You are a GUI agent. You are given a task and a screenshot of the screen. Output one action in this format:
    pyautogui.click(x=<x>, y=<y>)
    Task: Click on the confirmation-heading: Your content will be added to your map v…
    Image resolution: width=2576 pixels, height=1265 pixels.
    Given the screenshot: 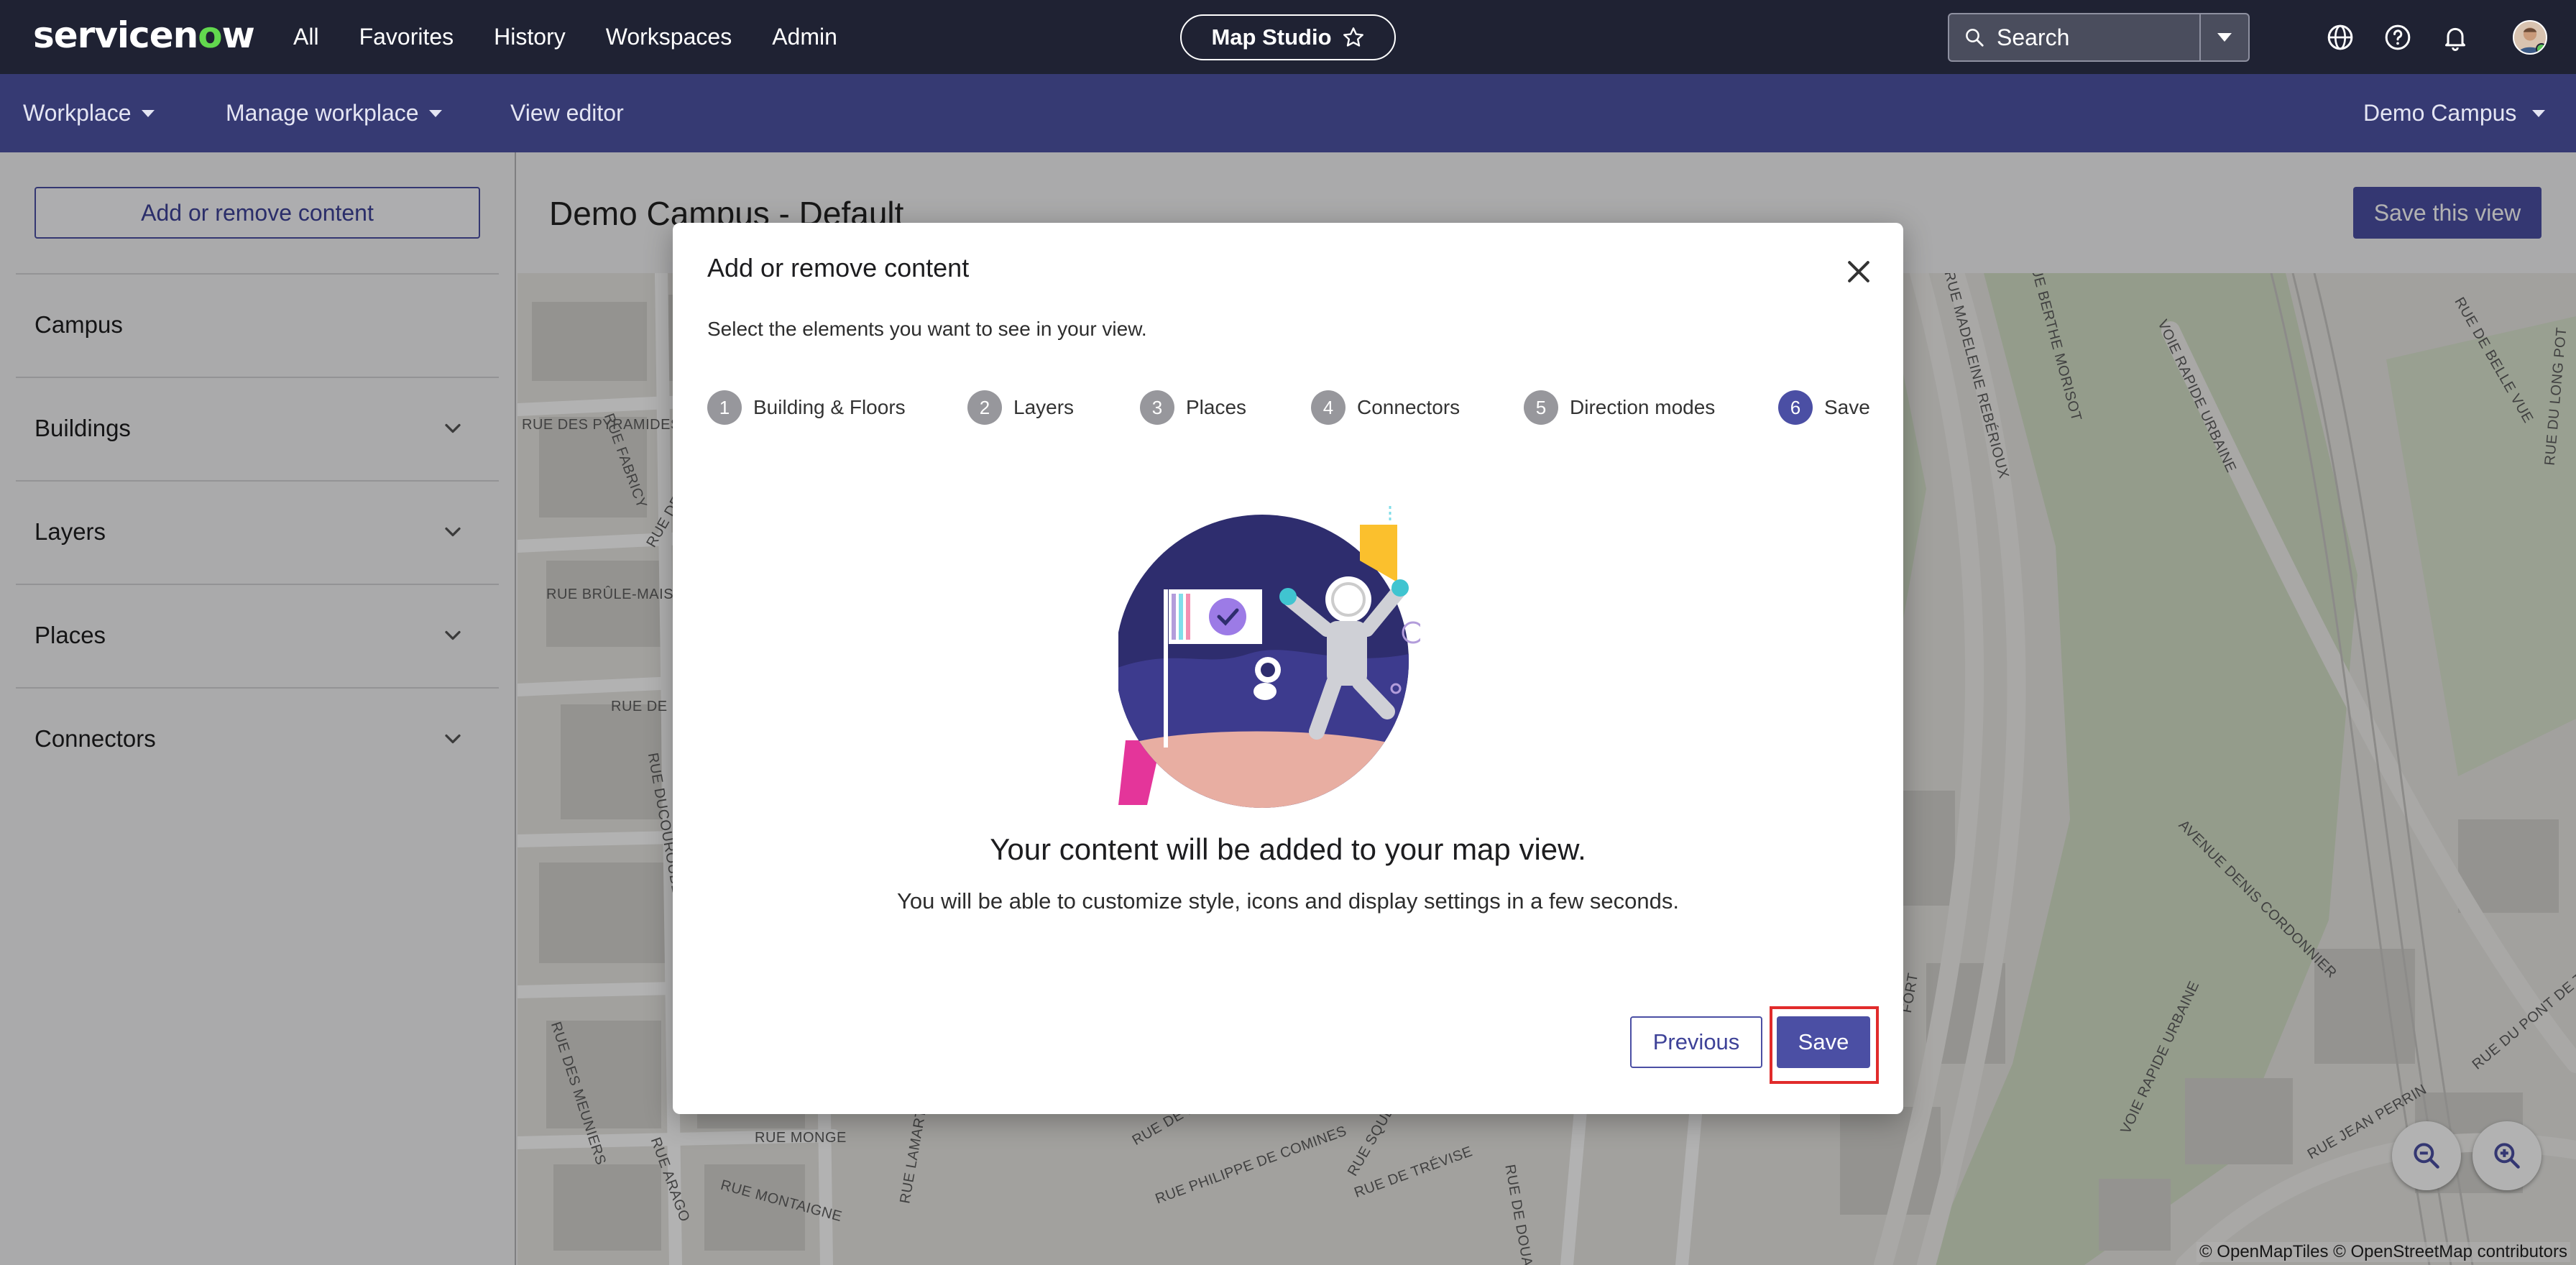 What is the action you would take?
    pyautogui.click(x=1288, y=849)
    